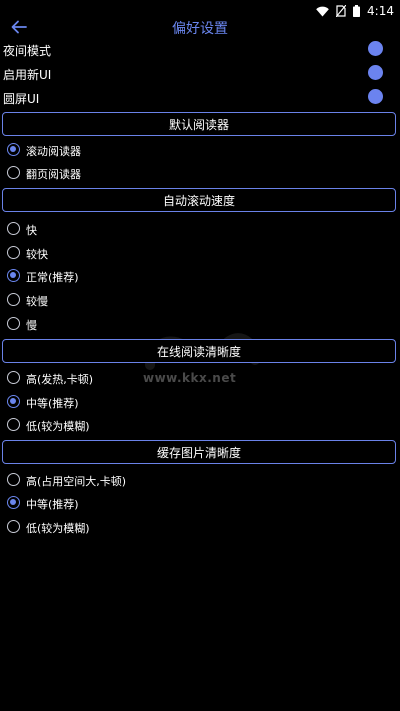 The height and width of the screenshot is (711, 400). I want to click on radio-speed-slow: 慢, so click(200, 325).